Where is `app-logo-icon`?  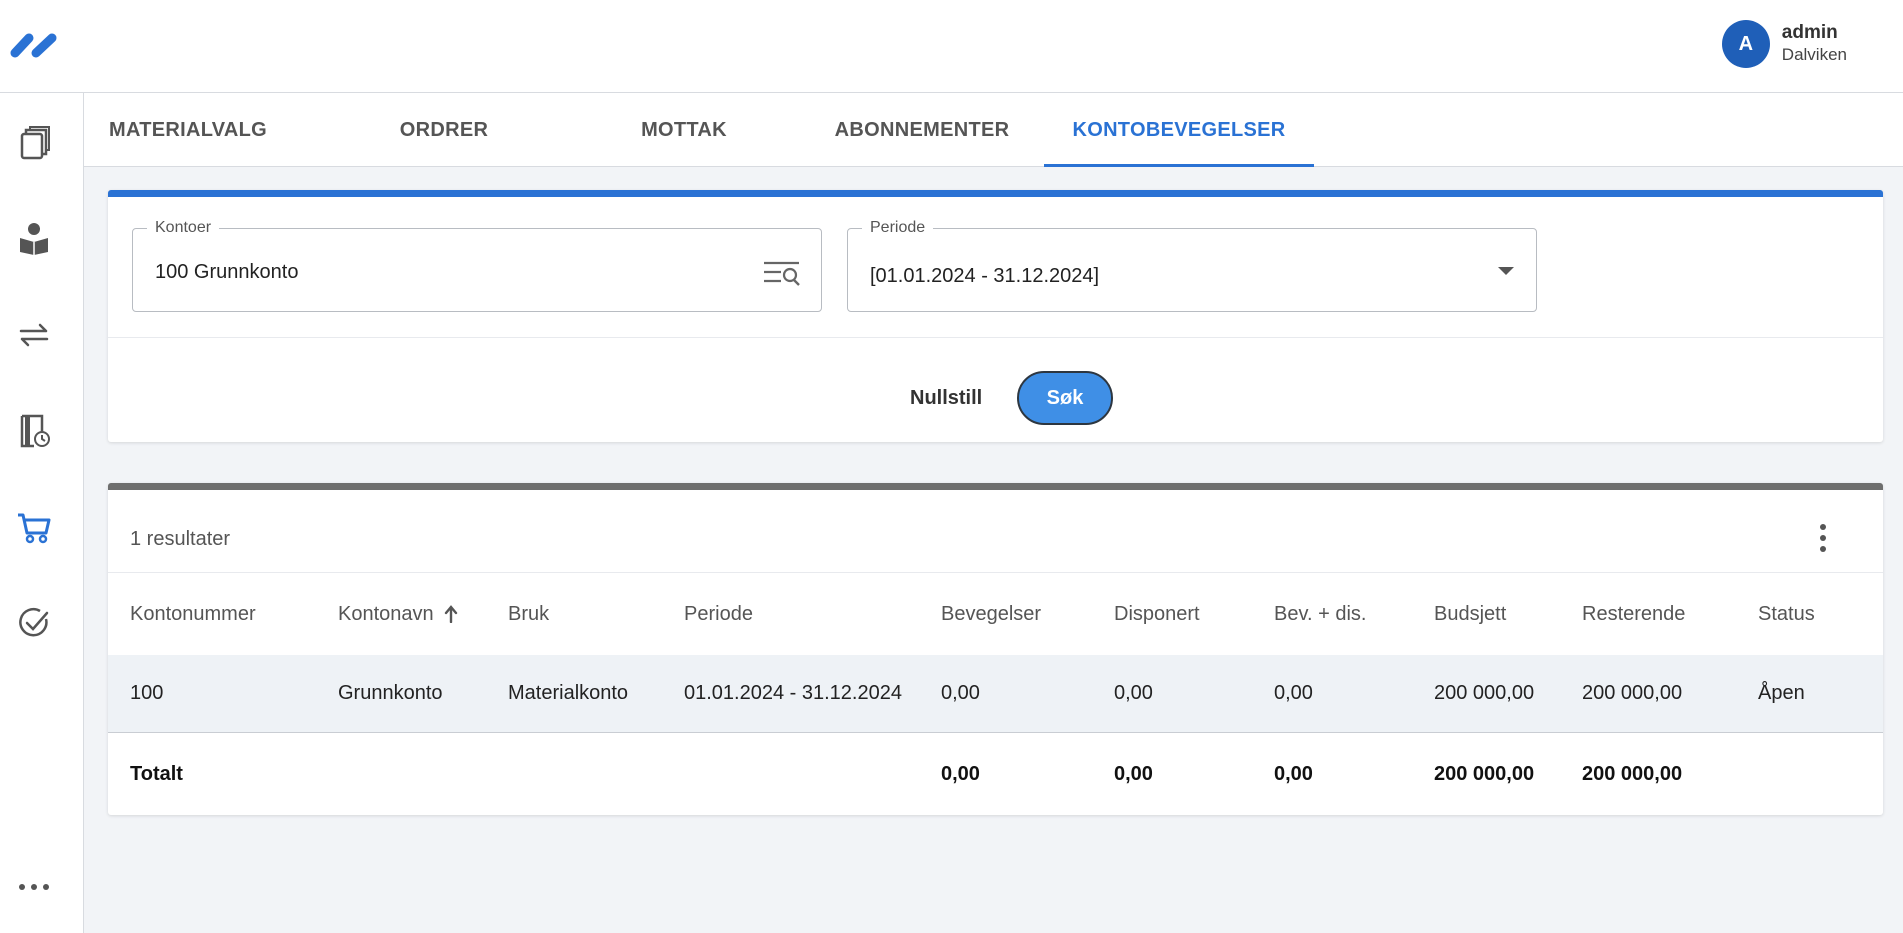 app-logo-icon is located at coordinates (35, 45).